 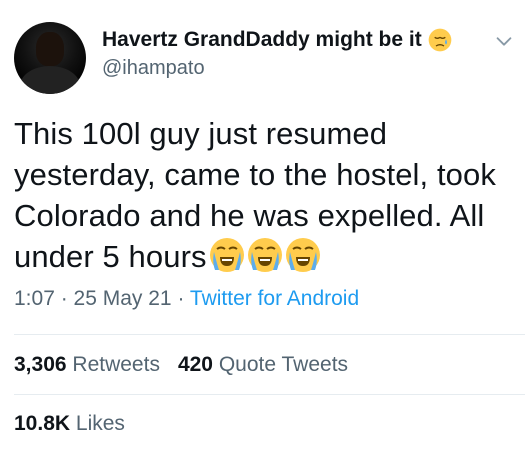 I want to click on likes-count: 10.8K, so click(x=42, y=423).